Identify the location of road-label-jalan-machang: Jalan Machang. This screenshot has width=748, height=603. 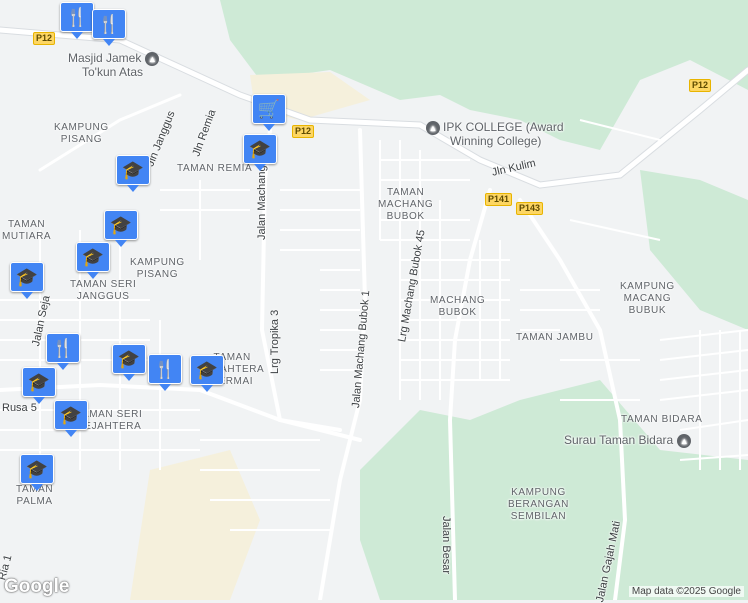
(262, 202).